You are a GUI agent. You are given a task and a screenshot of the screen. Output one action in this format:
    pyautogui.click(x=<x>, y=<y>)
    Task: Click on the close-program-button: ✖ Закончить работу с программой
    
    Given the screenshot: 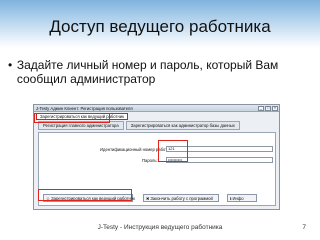 What is the action you would take?
    pyautogui.click(x=181, y=198)
    